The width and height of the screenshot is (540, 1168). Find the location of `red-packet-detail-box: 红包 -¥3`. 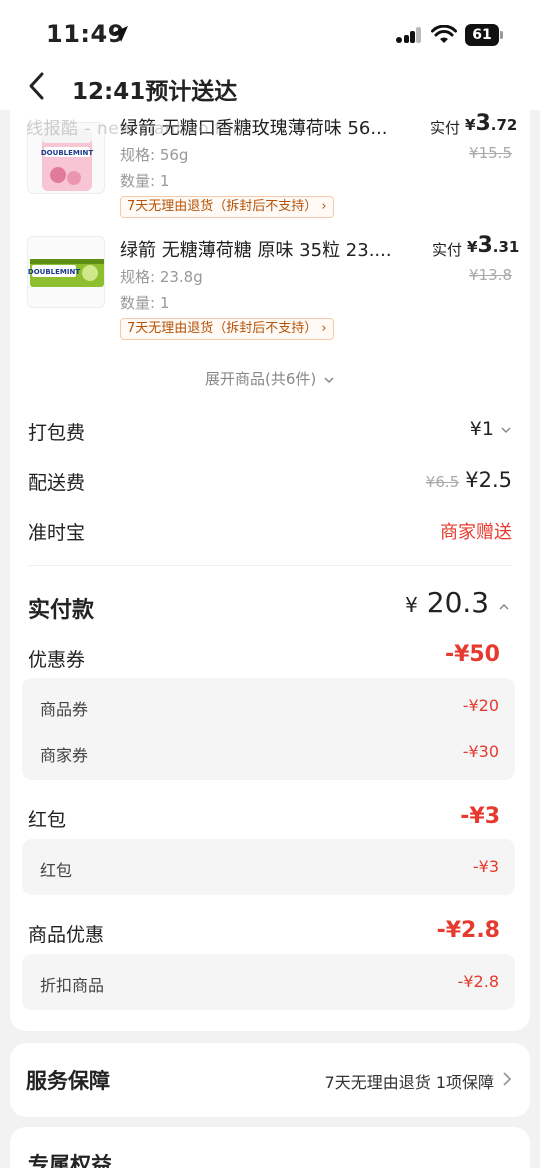

red-packet-detail-box: 红包 -¥3 is located at coordinates (268, 867).